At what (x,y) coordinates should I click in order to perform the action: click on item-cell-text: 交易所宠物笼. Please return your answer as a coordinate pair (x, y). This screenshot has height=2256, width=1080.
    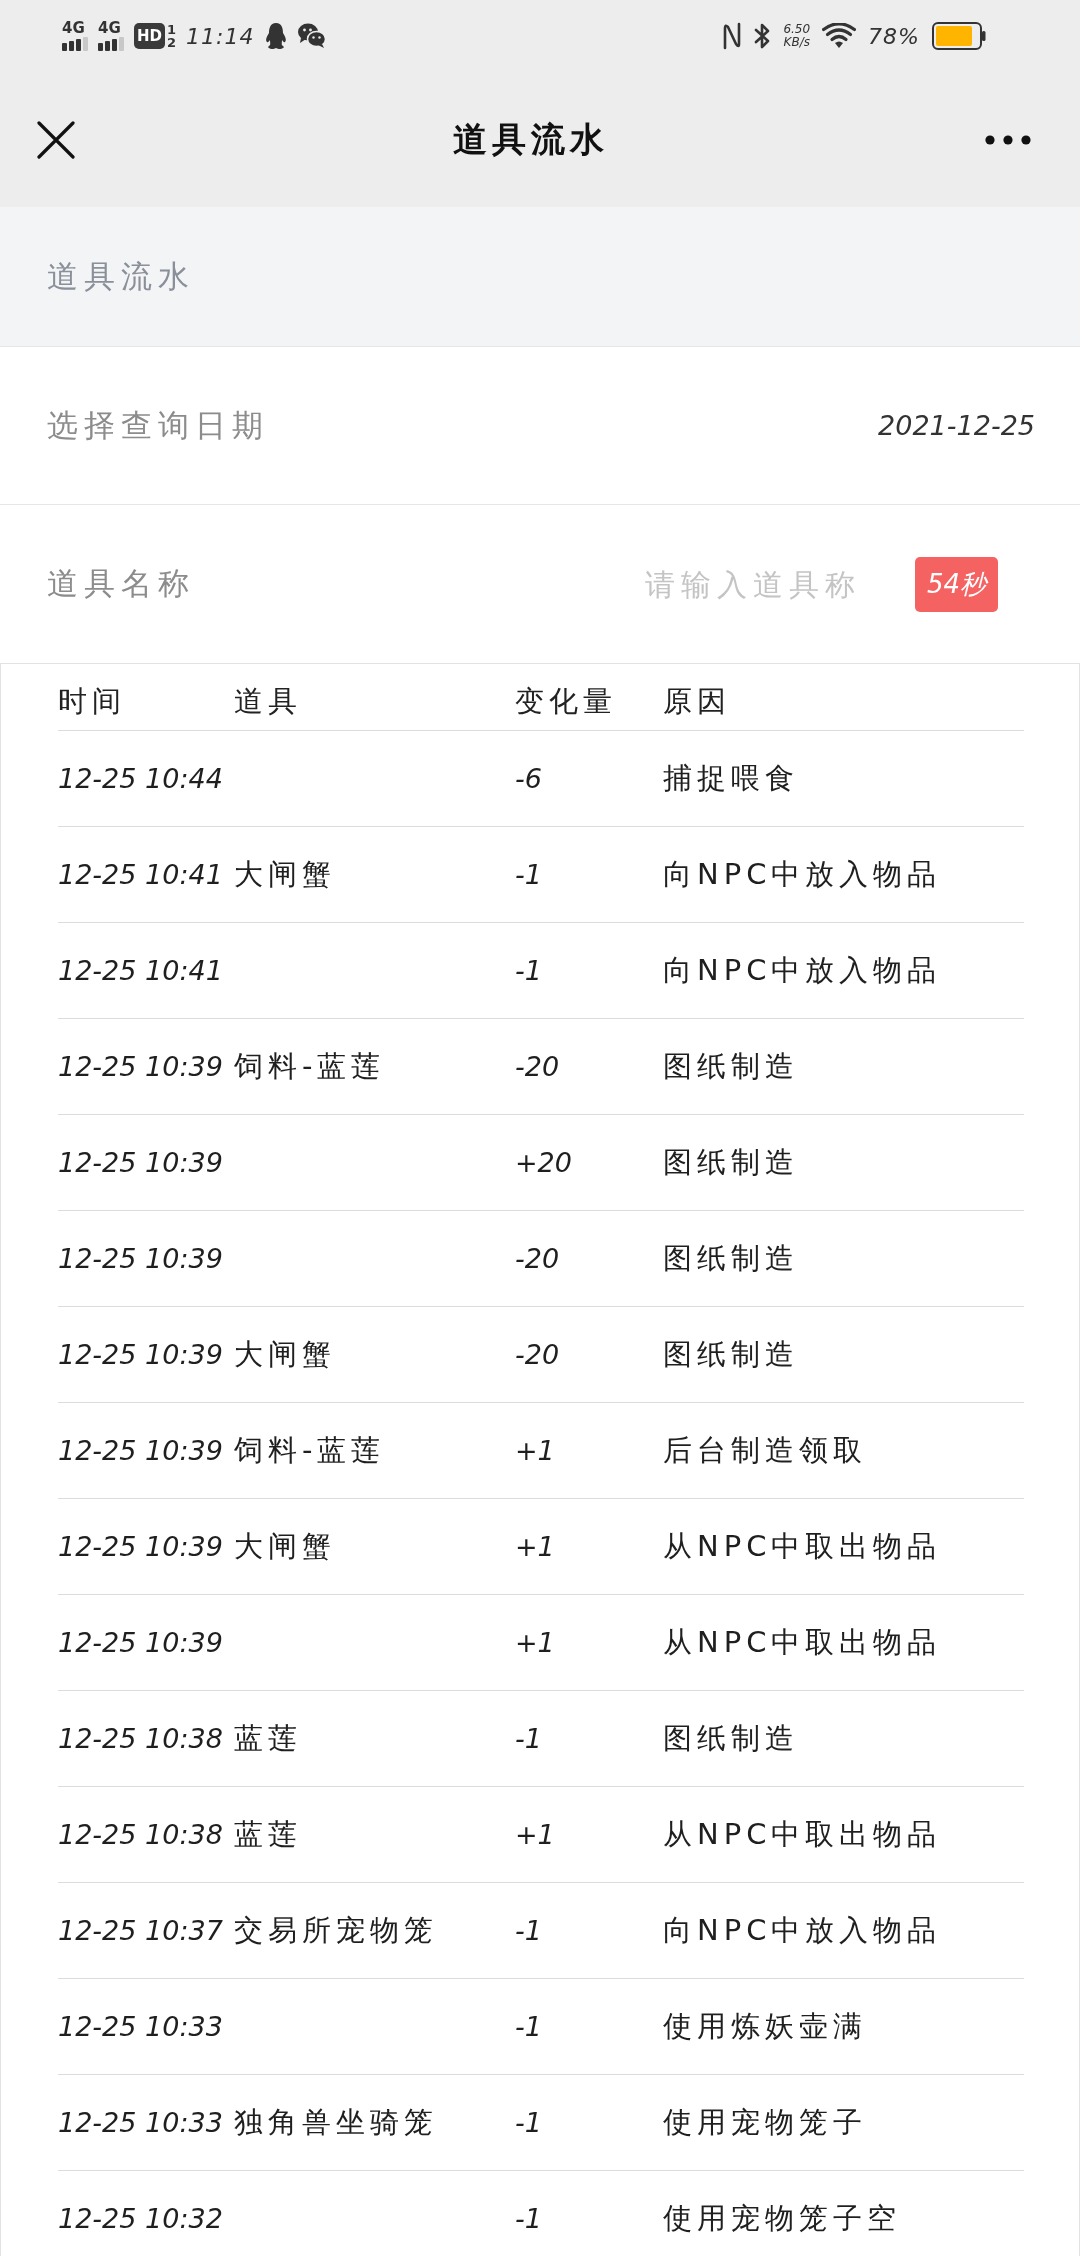
    Looking at the image, I should click on (336, 1930).